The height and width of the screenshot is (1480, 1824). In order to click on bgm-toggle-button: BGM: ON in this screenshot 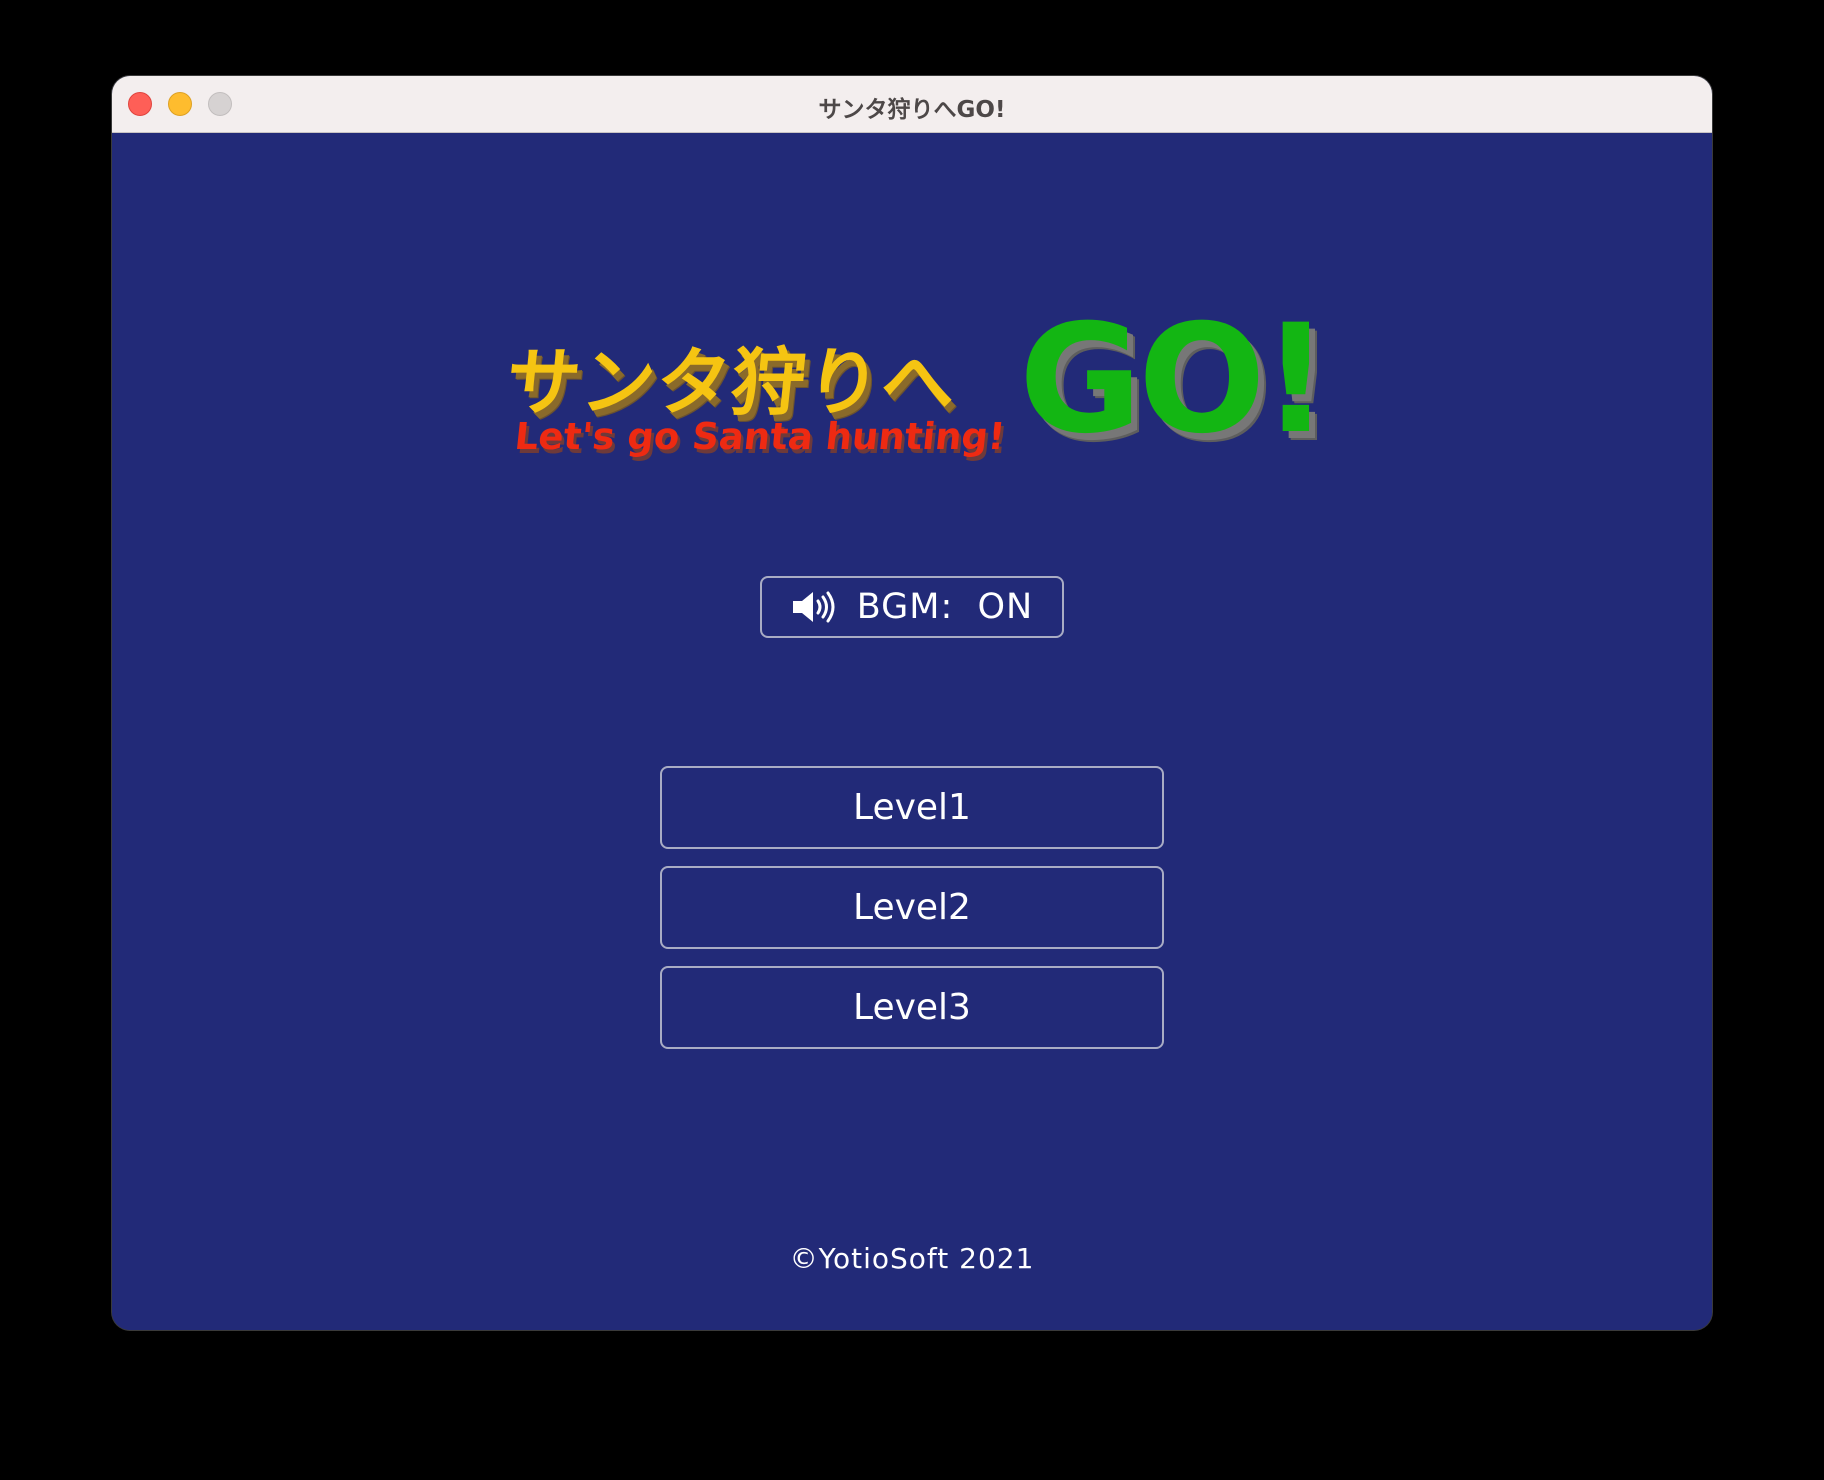, I will do `click(912, 607)`.